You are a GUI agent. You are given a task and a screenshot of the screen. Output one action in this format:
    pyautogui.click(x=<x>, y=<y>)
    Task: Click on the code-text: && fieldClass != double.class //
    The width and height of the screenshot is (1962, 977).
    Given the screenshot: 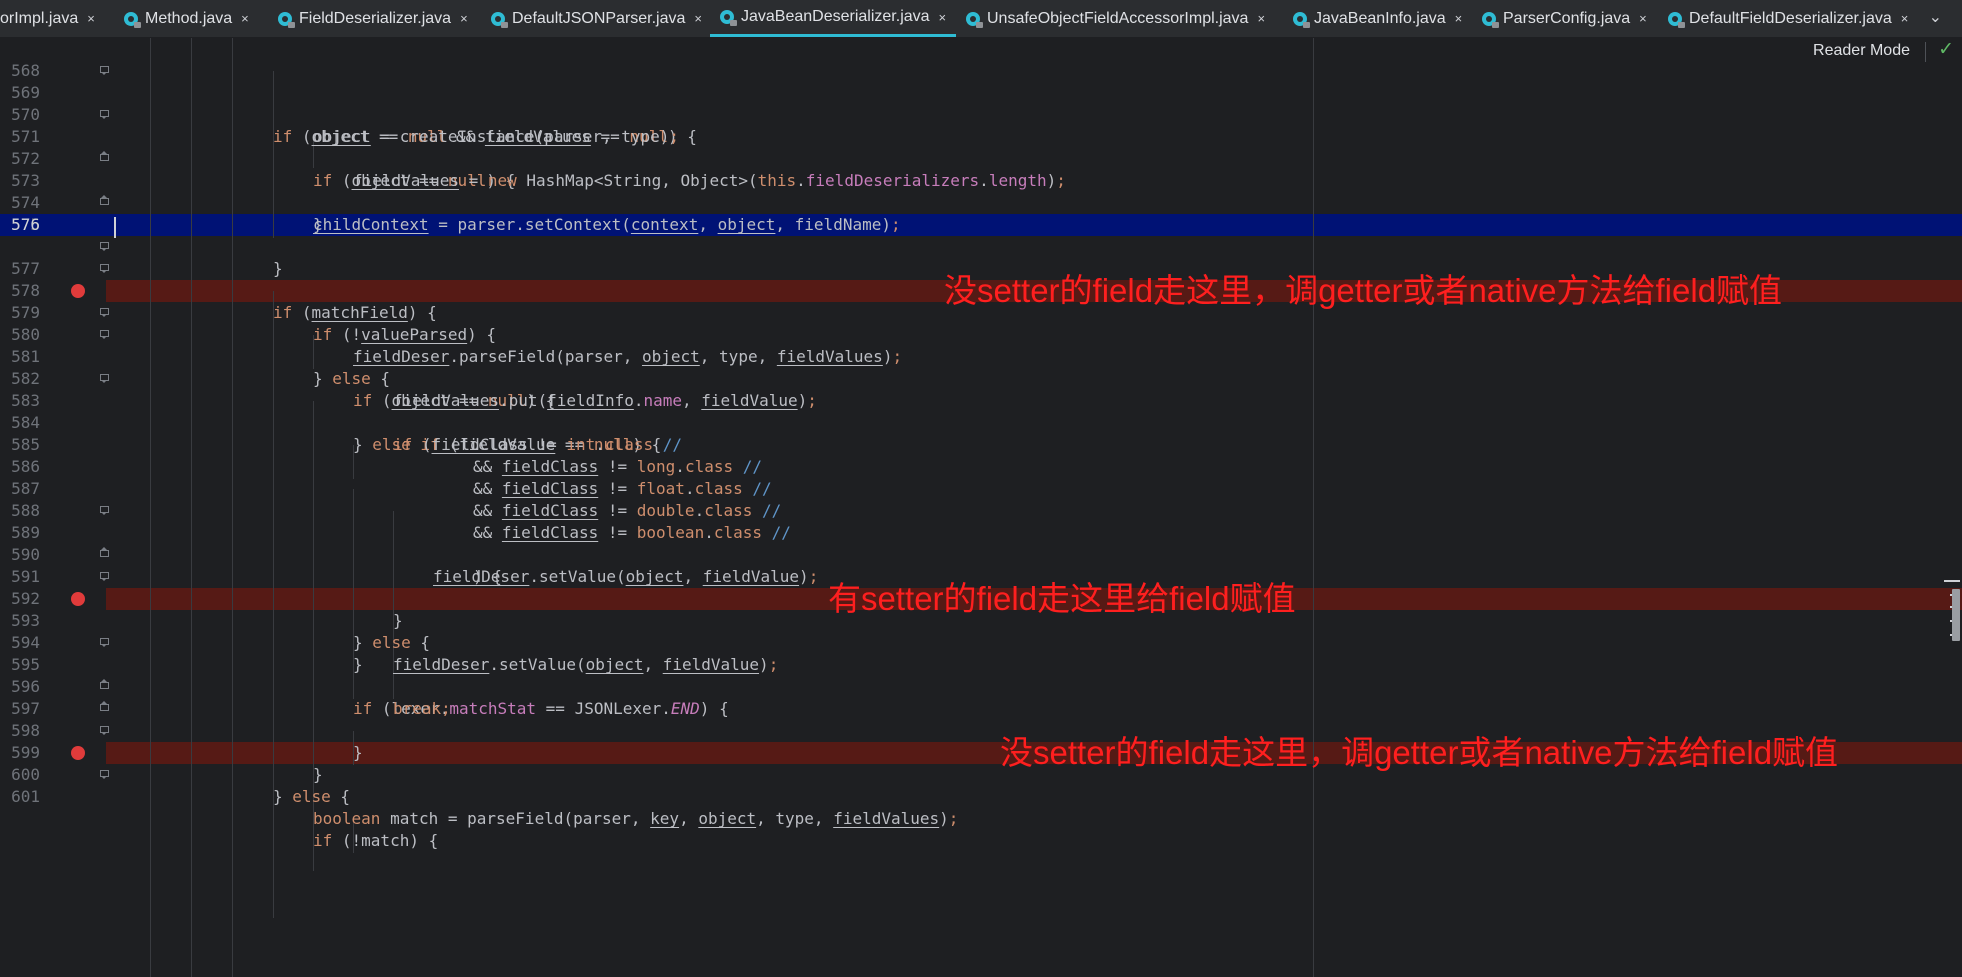 What is the action you would take?
    pyautogui.click(x=627, y=510)
    